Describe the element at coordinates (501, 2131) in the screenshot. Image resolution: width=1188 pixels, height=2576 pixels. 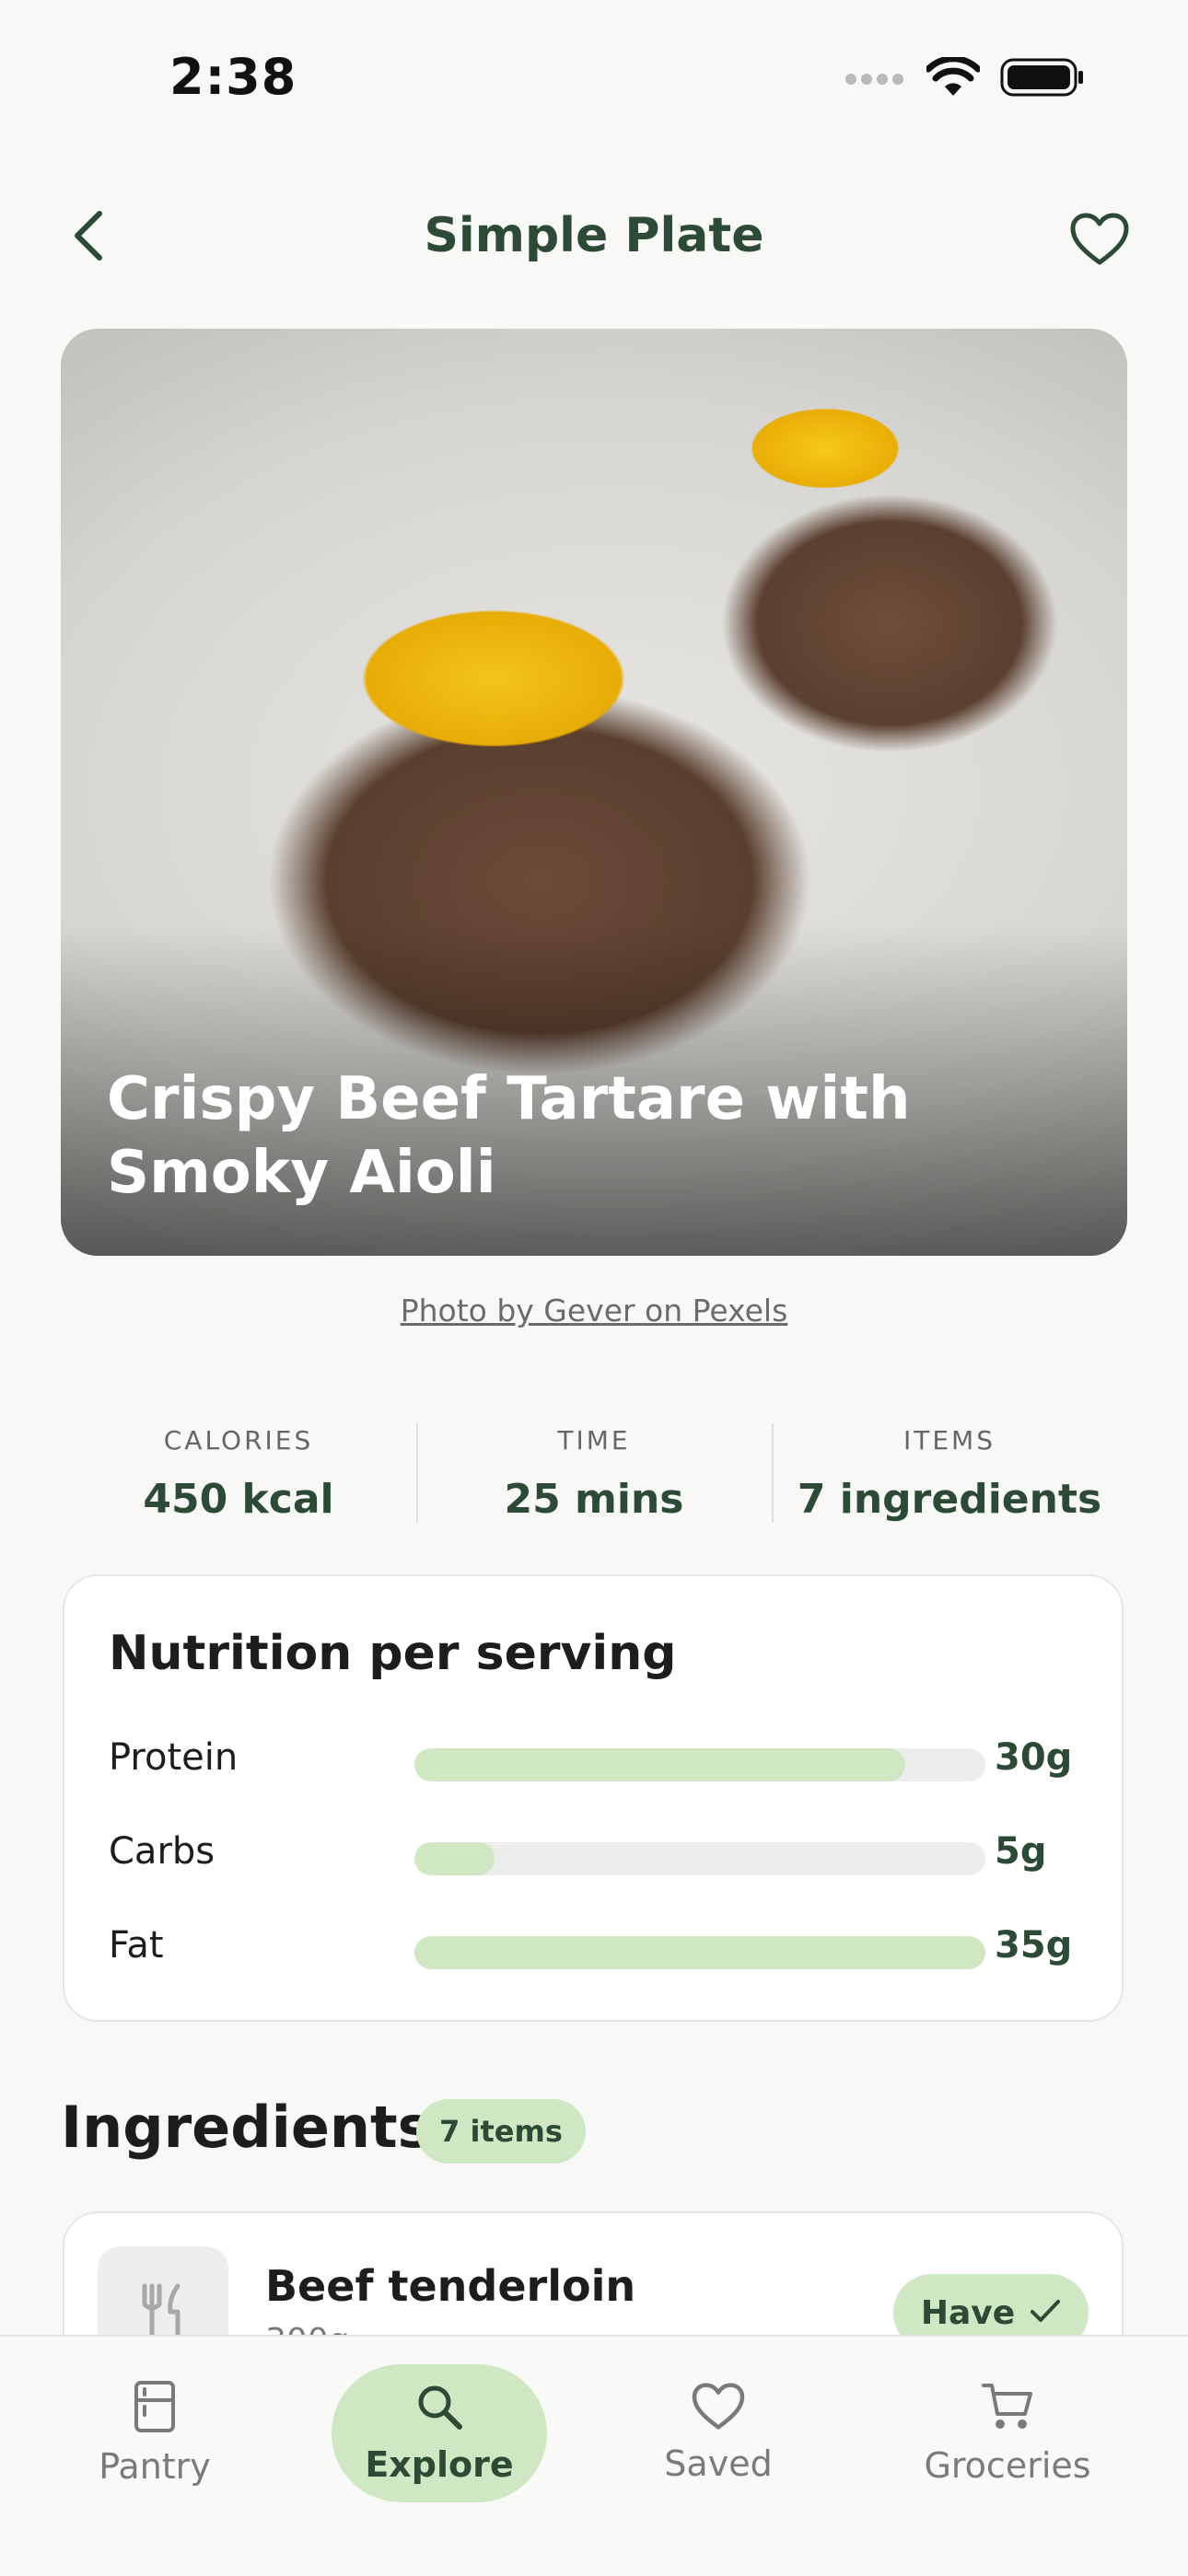
I see `ingredients-count-badge: 7 items` at that location.